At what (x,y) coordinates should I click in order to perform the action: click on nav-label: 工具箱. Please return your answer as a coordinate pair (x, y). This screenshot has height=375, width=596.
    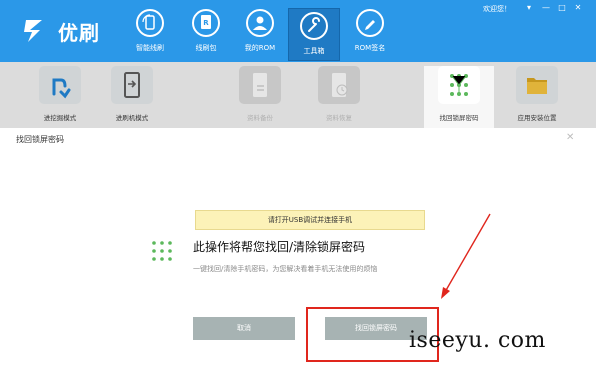
    Looking at the image, I should click on (314, 51).